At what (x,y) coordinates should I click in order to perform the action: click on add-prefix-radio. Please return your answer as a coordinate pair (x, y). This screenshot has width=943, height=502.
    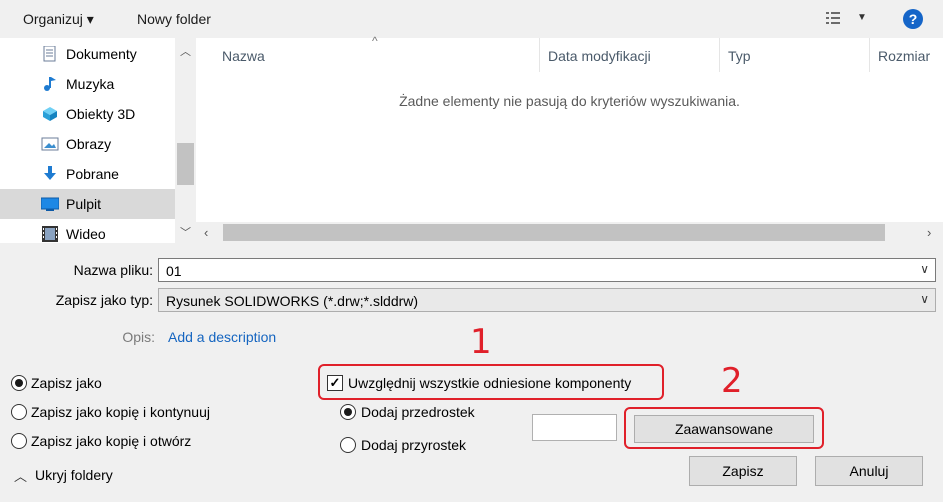
    Looking at the image, I should click on (348, 412).